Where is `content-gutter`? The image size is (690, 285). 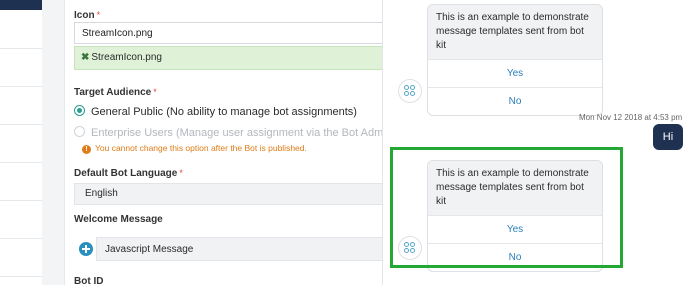 content-gutter is located at coordinates (53, 142).